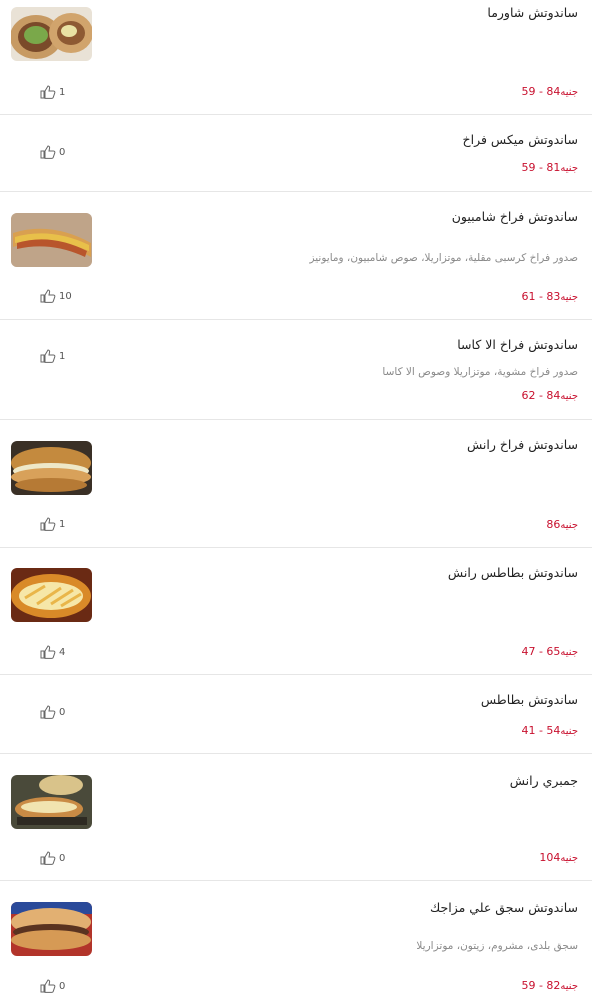  Describe the element at coordinates (65, 296) in the screenshot. I see `like-count: 10` at that location.